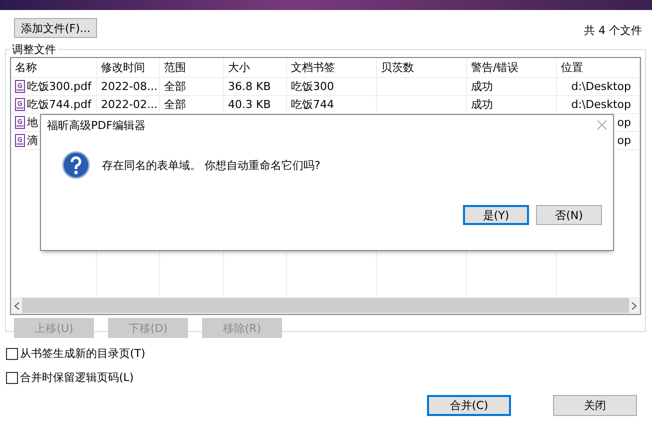 Image resolution: width=652 pixels, height=435 pixels. What do you see at coordinates (32, 140) in the screenshot?
I see `table-cell: 滴` at bounding box center [32, 140].